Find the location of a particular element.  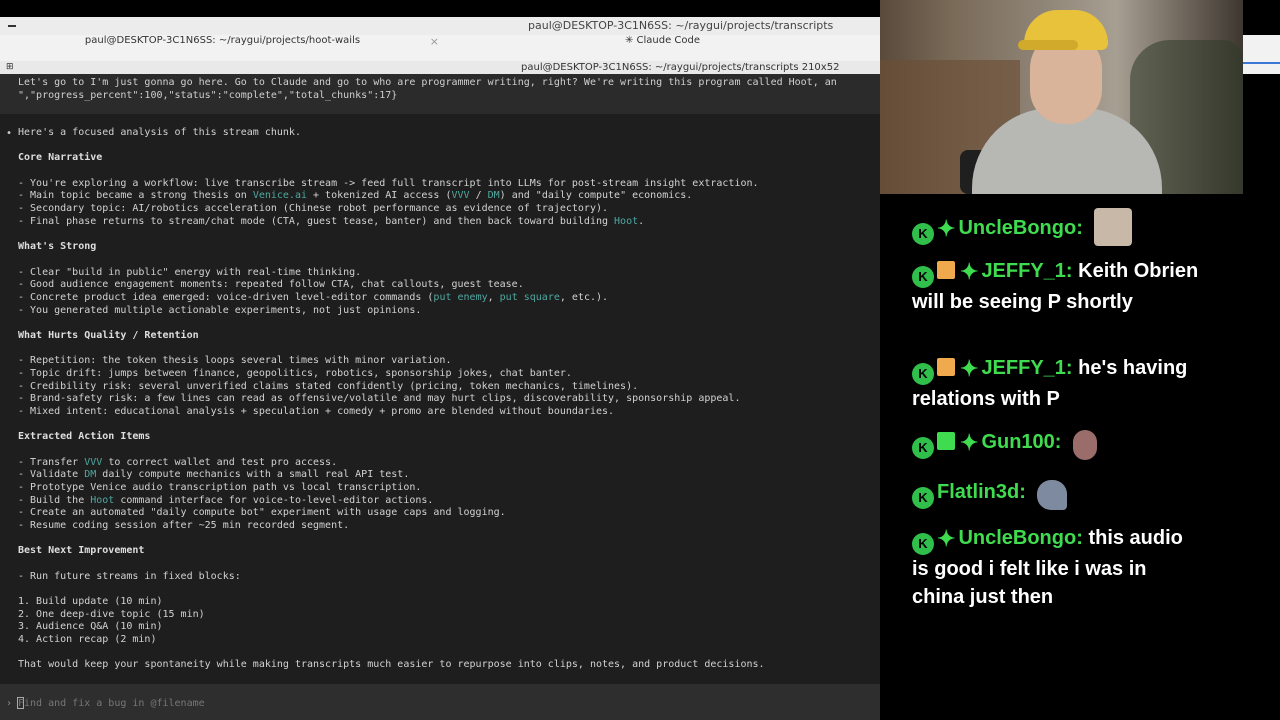

close-tab-icon: × is located at coordinates (434, 41).